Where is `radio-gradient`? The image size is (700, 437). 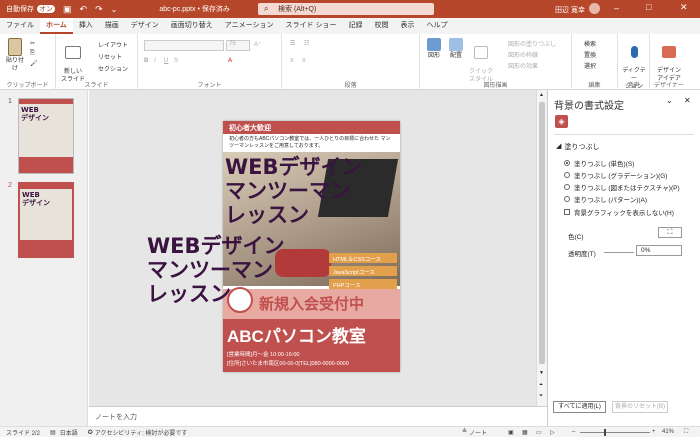
radio-gradient is located at coordinates (567, 175).